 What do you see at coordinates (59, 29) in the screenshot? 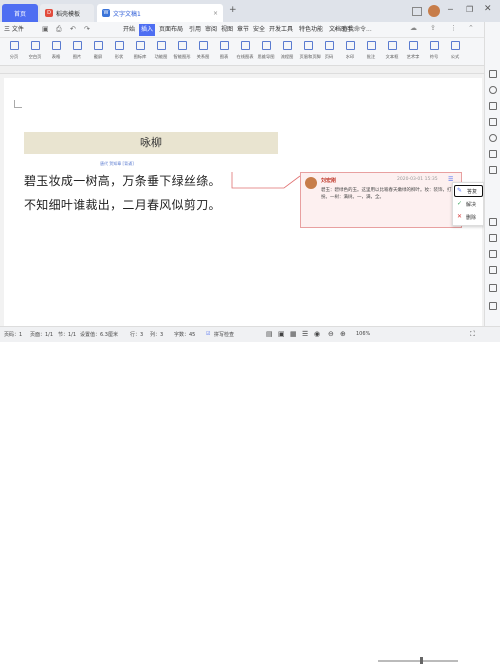
I see `print-icon: ⎙` at bounding box center [59, 29].